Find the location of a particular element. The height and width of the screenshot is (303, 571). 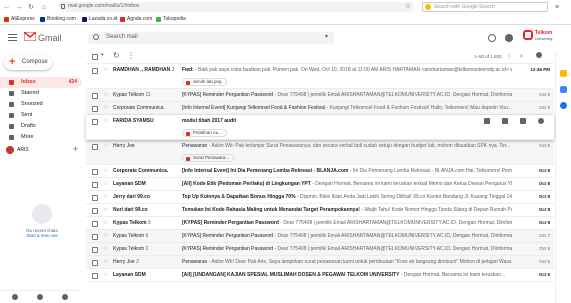

bookmark-star-icon: ☆ is located at coordinates (408, 6).